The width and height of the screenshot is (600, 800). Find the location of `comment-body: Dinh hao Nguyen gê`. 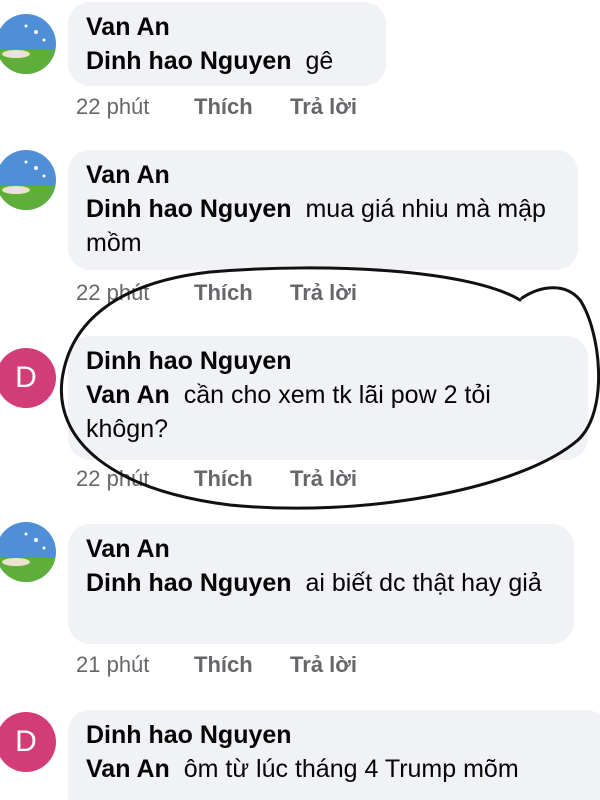

comment-body: Dinh hao Nguyen gê is located at coordinates (227, 61).